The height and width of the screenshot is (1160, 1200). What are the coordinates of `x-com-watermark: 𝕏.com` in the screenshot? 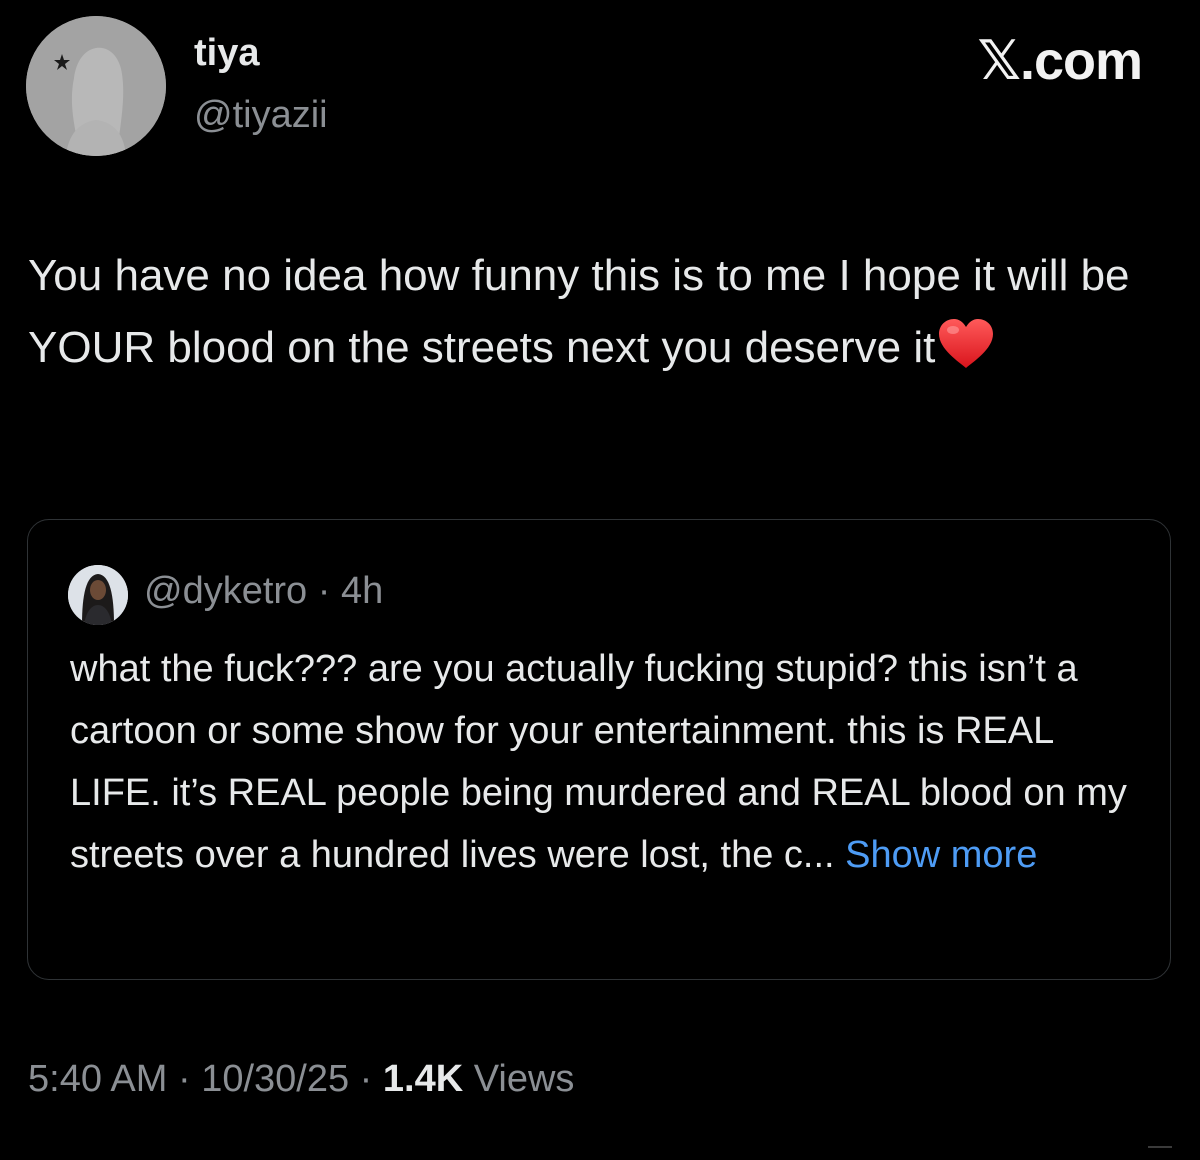 It's located at (1060, 61).